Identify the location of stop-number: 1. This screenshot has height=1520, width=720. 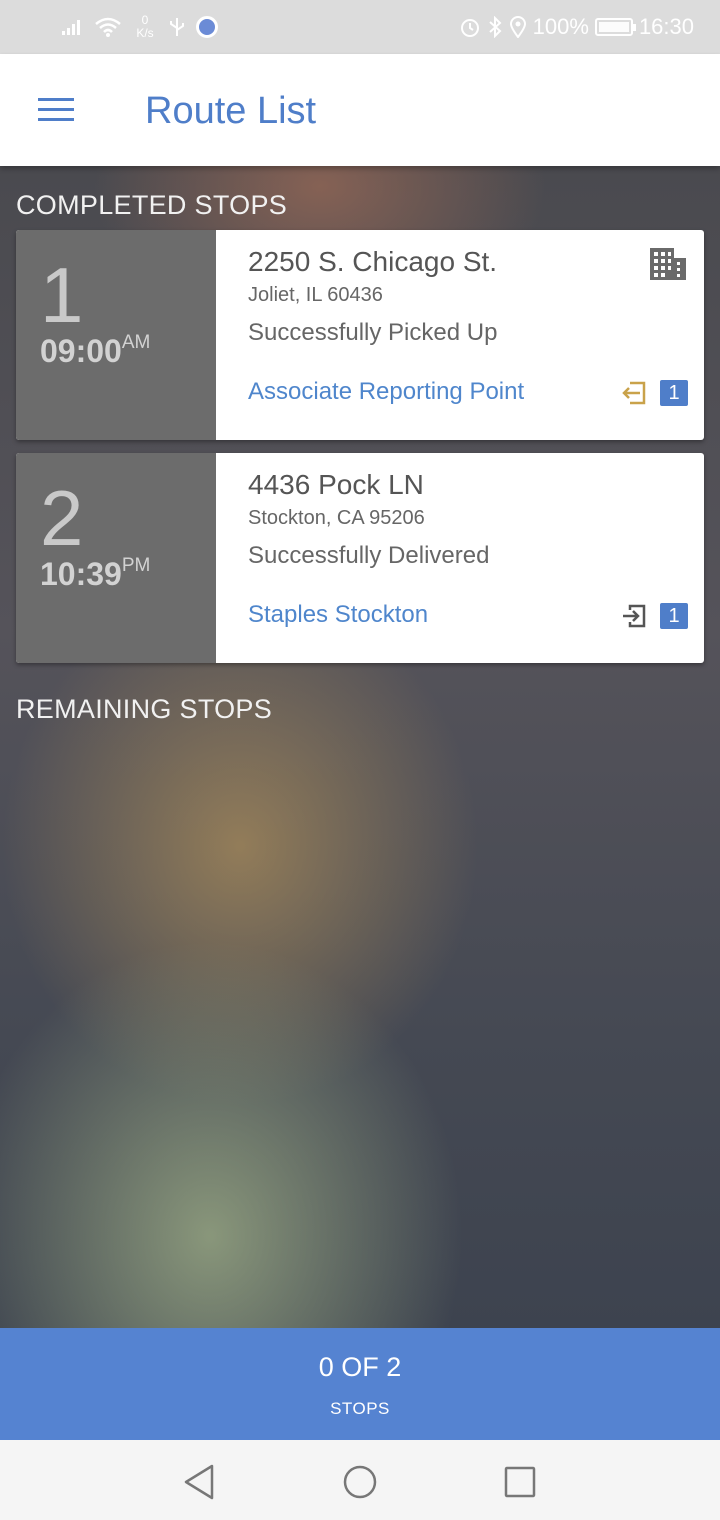
(62, 295).